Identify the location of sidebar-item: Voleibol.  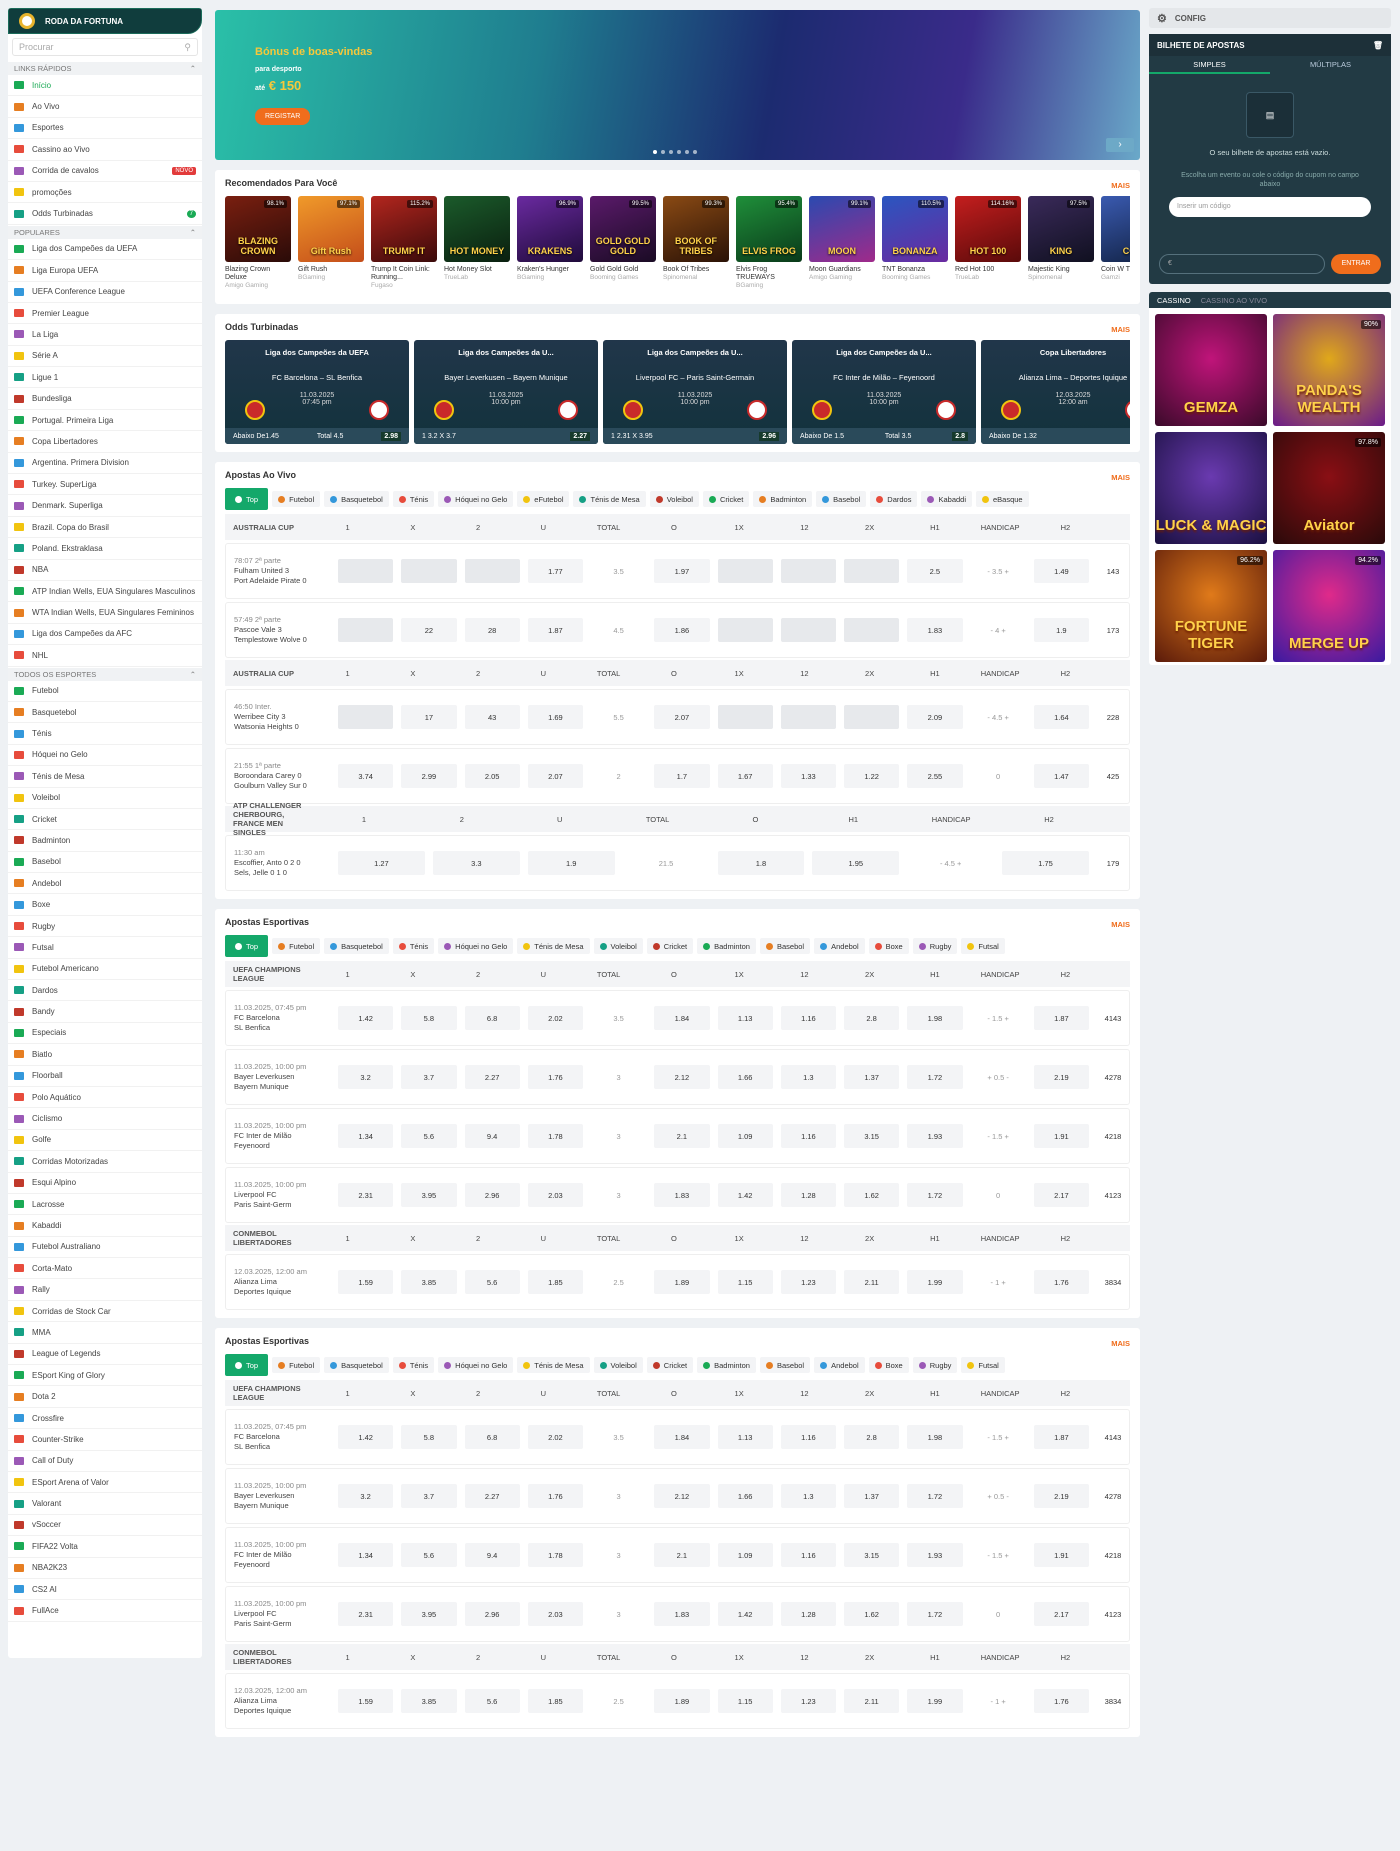
(105, 798).